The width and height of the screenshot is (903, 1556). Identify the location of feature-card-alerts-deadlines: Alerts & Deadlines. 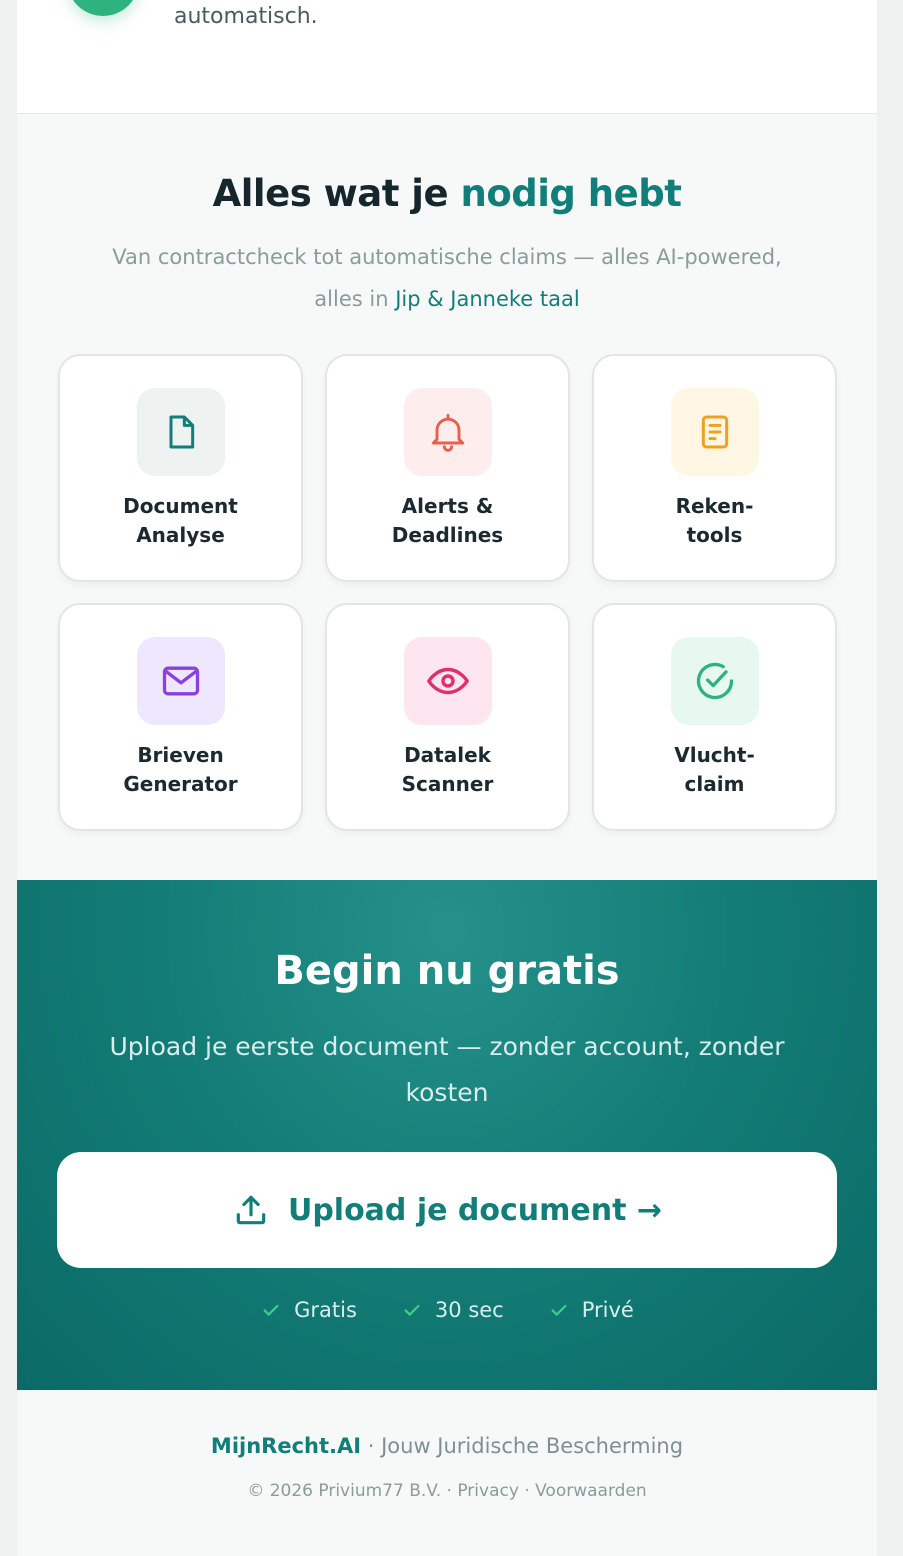
(447, 468).